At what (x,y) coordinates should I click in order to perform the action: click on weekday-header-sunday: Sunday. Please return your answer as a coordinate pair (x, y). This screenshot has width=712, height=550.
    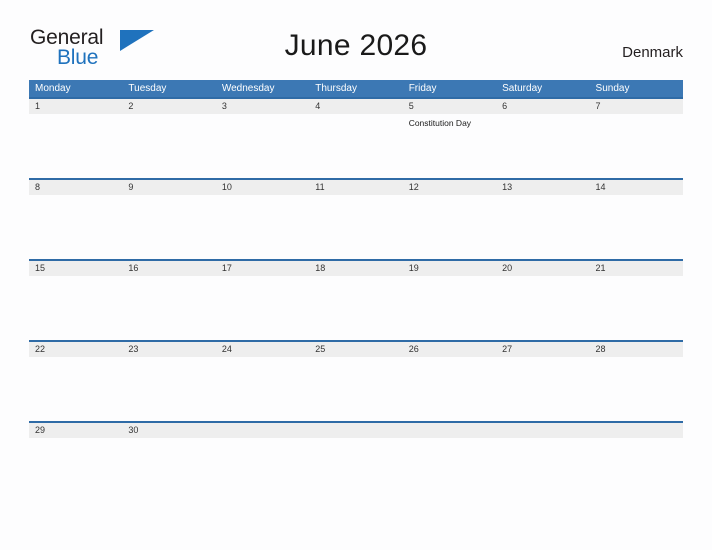
    Looking at the image, I should click on (612, 88).